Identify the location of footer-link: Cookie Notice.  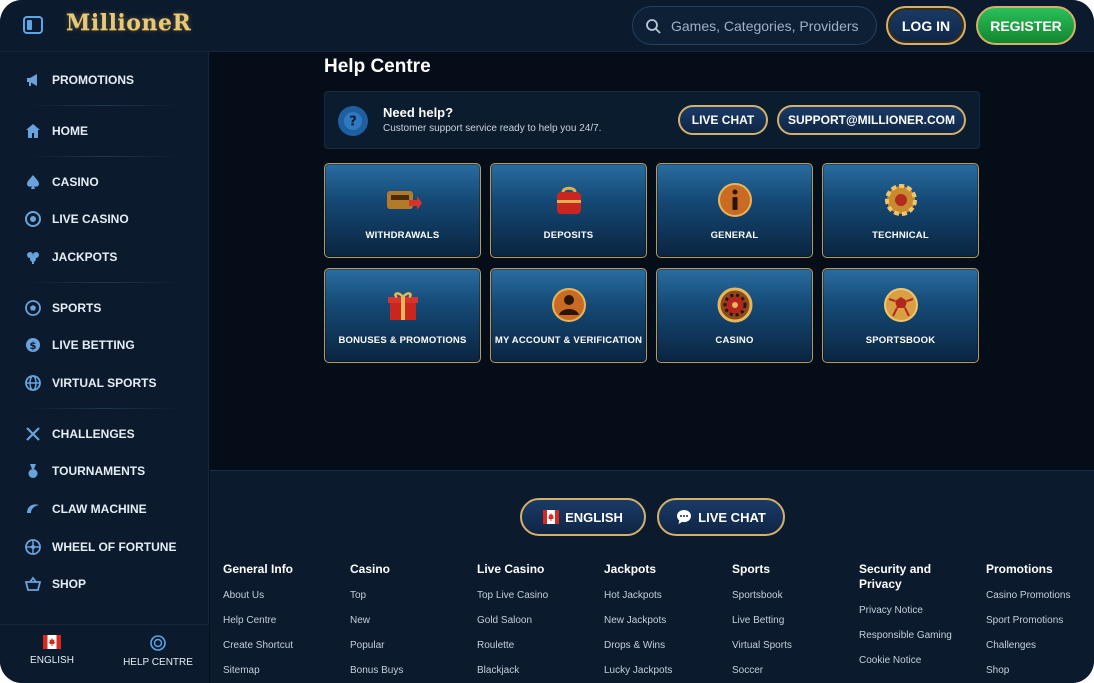
(909, 661).